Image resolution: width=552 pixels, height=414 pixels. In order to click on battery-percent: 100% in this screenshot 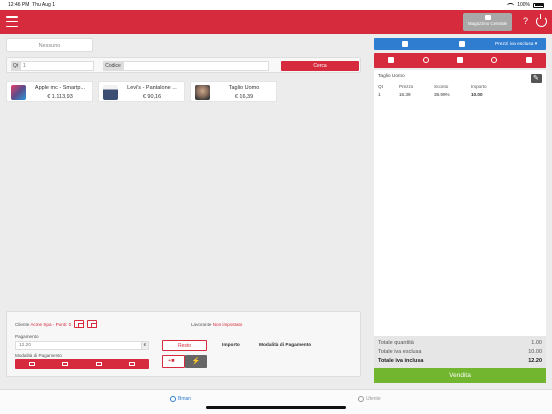, I will do `click(523, 5)`.